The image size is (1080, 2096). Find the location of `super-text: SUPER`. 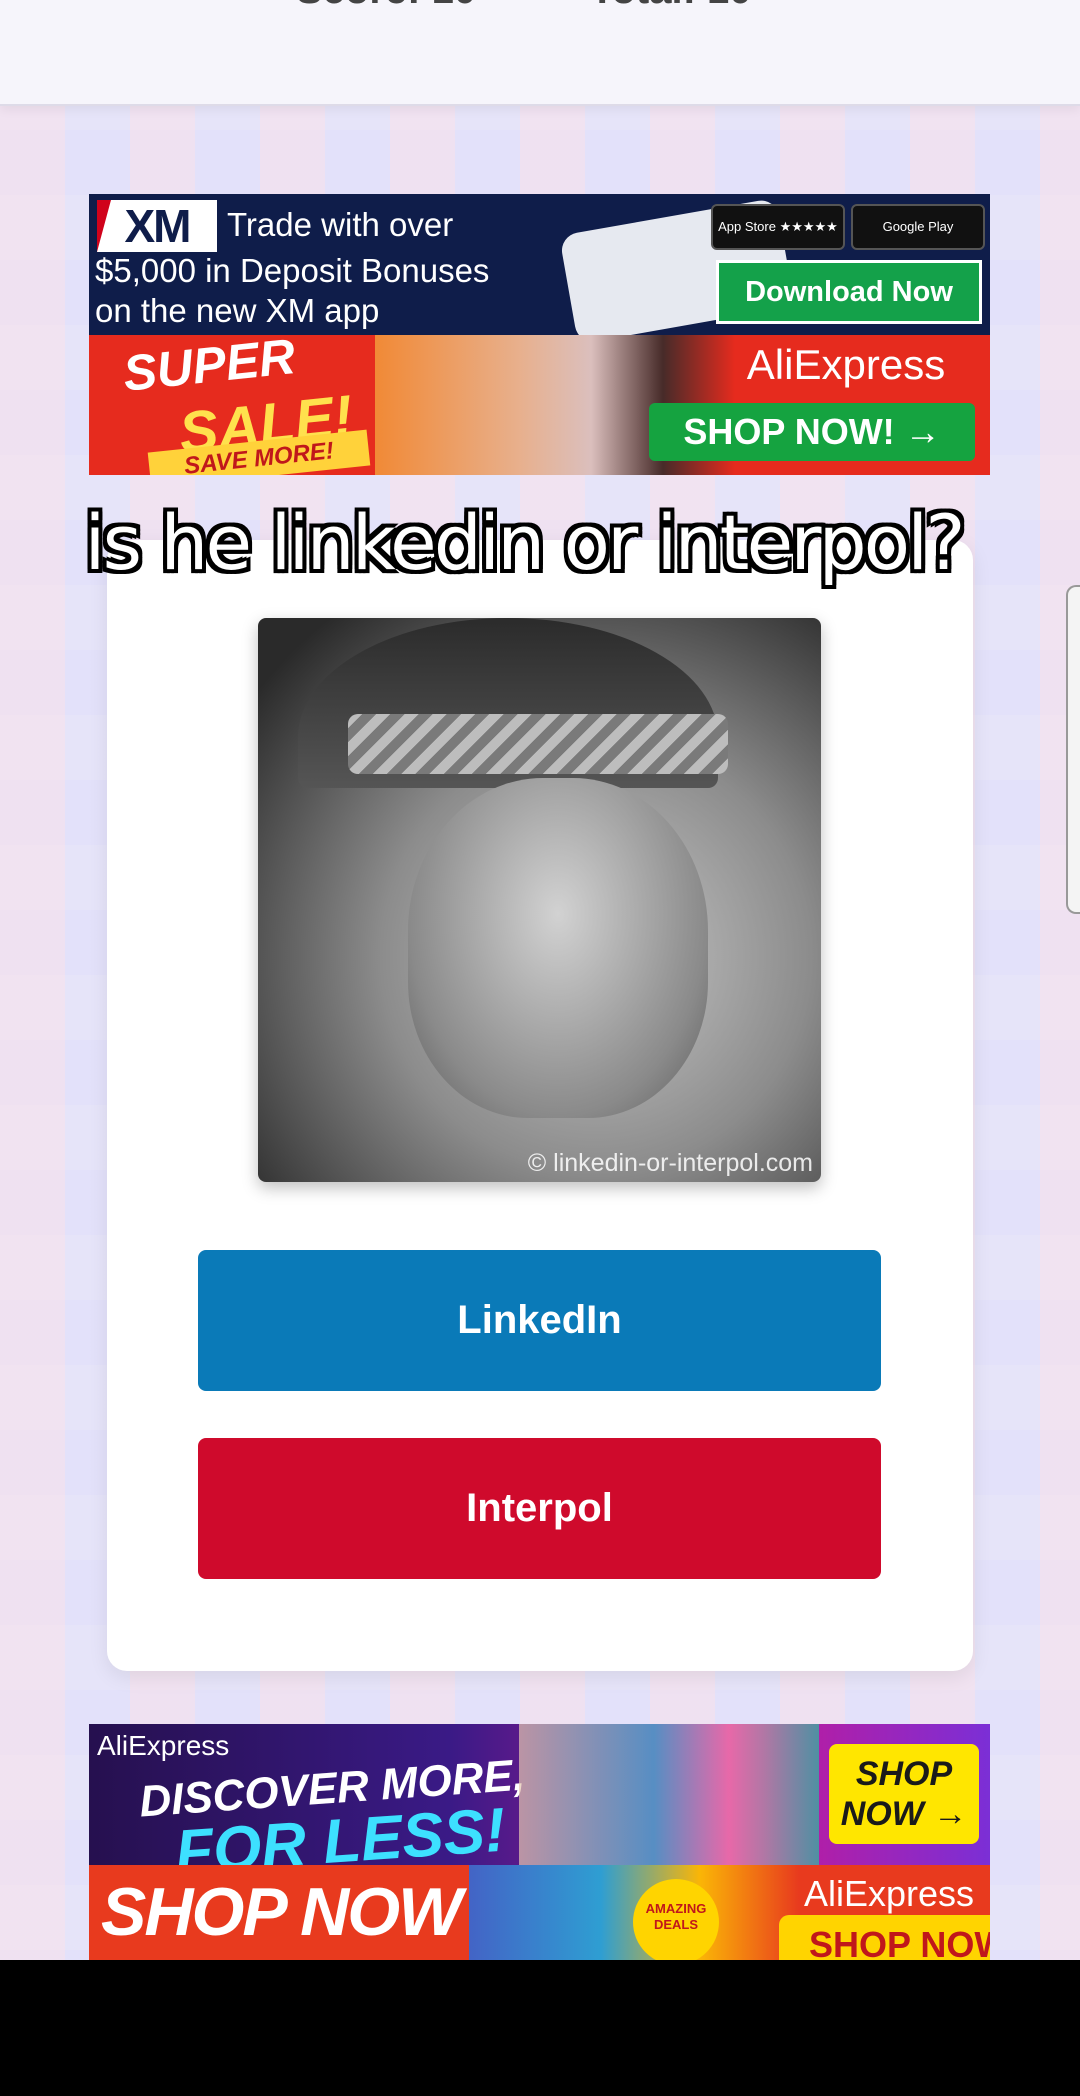

super-text: SUPER is located at coordinates (209, 368).